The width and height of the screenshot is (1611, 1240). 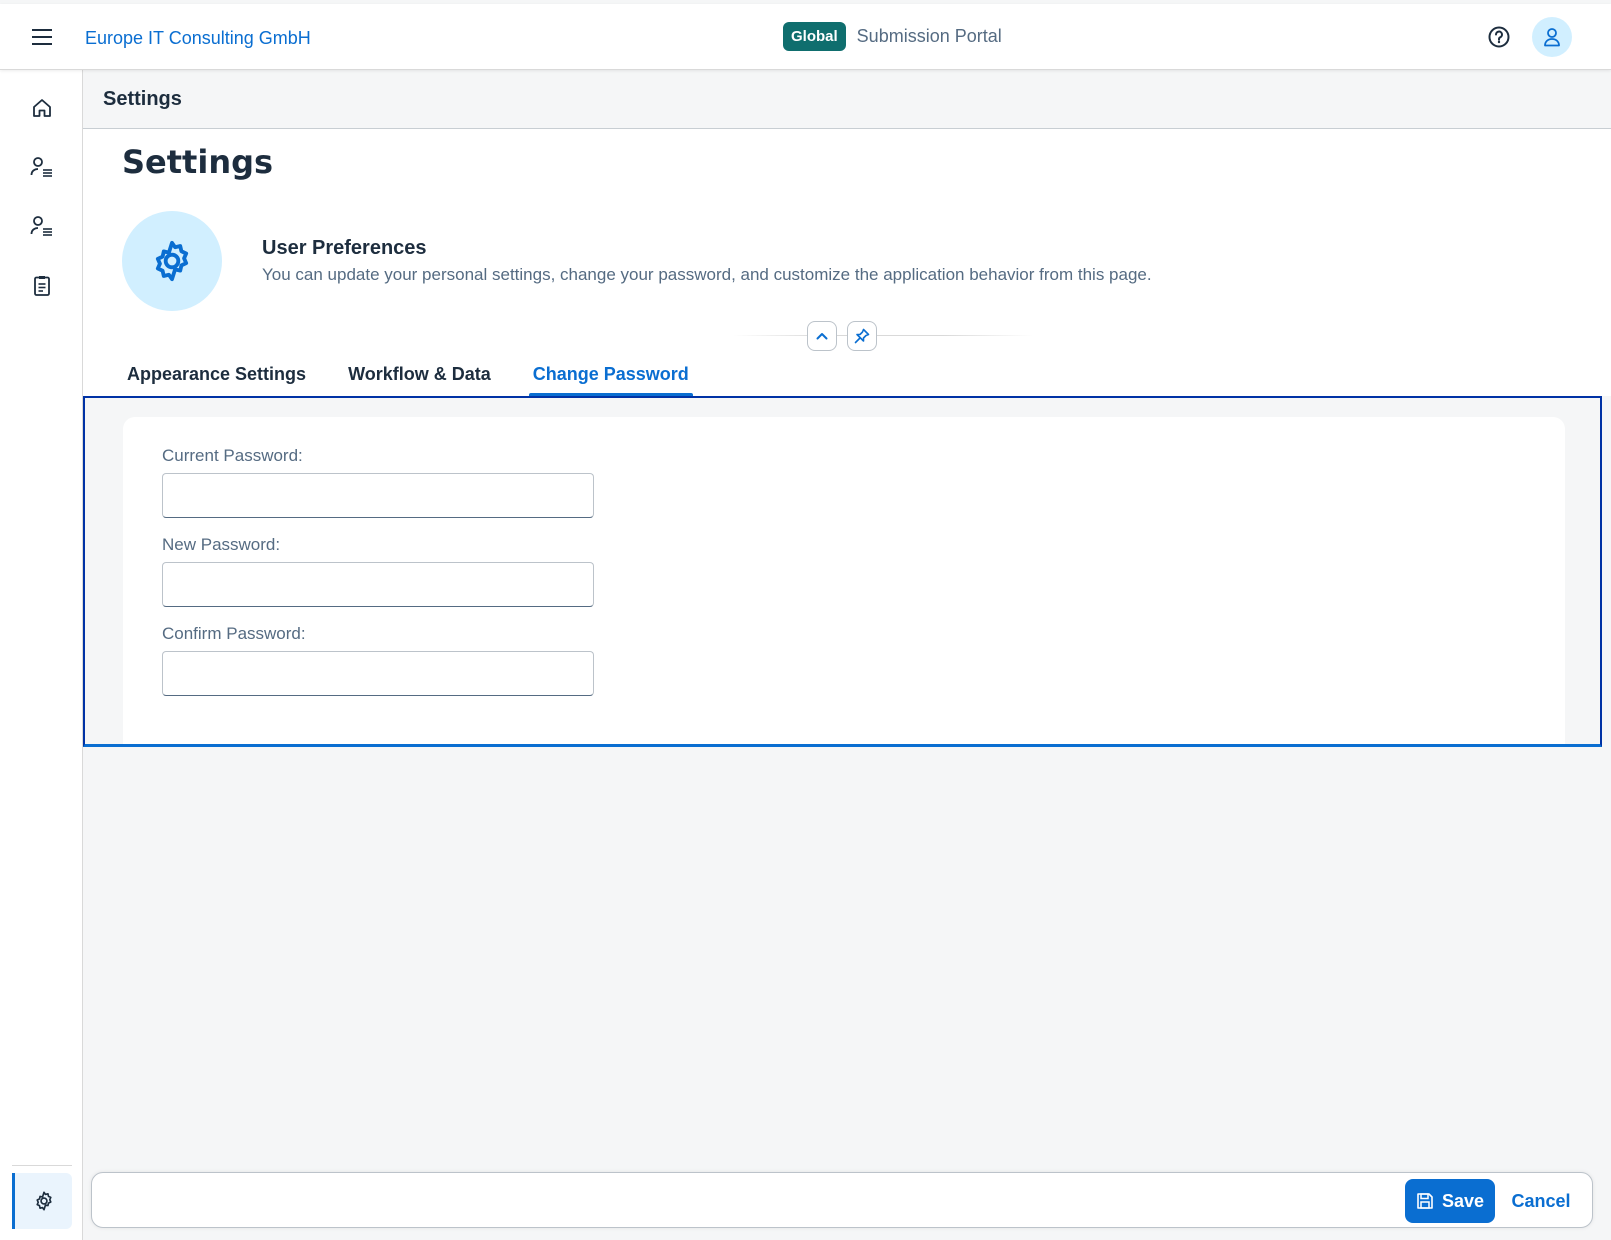 What do you see at coordinates (198, 162) in the screenshot?
I see `page-title: Settings` at bounding box center [198, 162].